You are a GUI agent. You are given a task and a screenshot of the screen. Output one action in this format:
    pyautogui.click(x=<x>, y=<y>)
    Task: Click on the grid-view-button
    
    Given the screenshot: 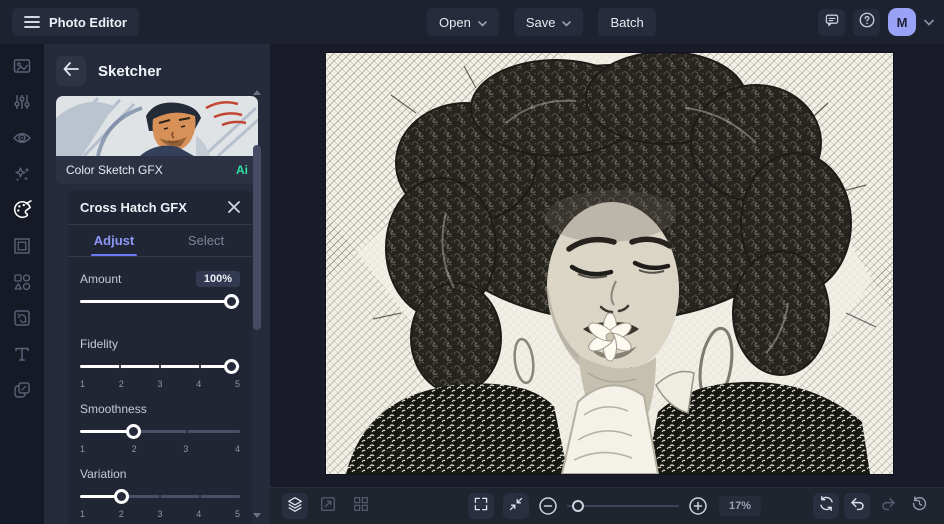 What is the action you would take?
    pyautogui.click(x=361, y=506)
    